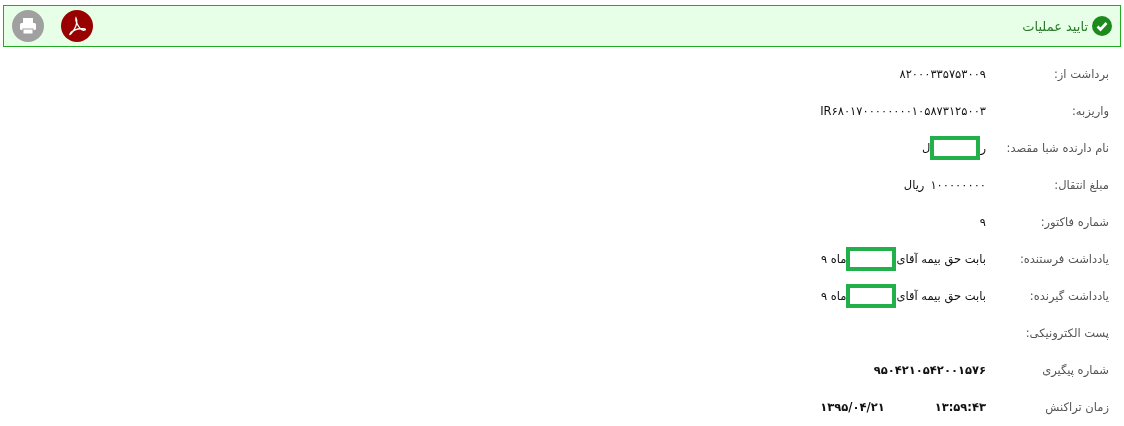 The height and width of the screenshot is (426, 1124). Describe the element at coordinates (1102, 26) in the screenshot. I see `check-icon` at that location.